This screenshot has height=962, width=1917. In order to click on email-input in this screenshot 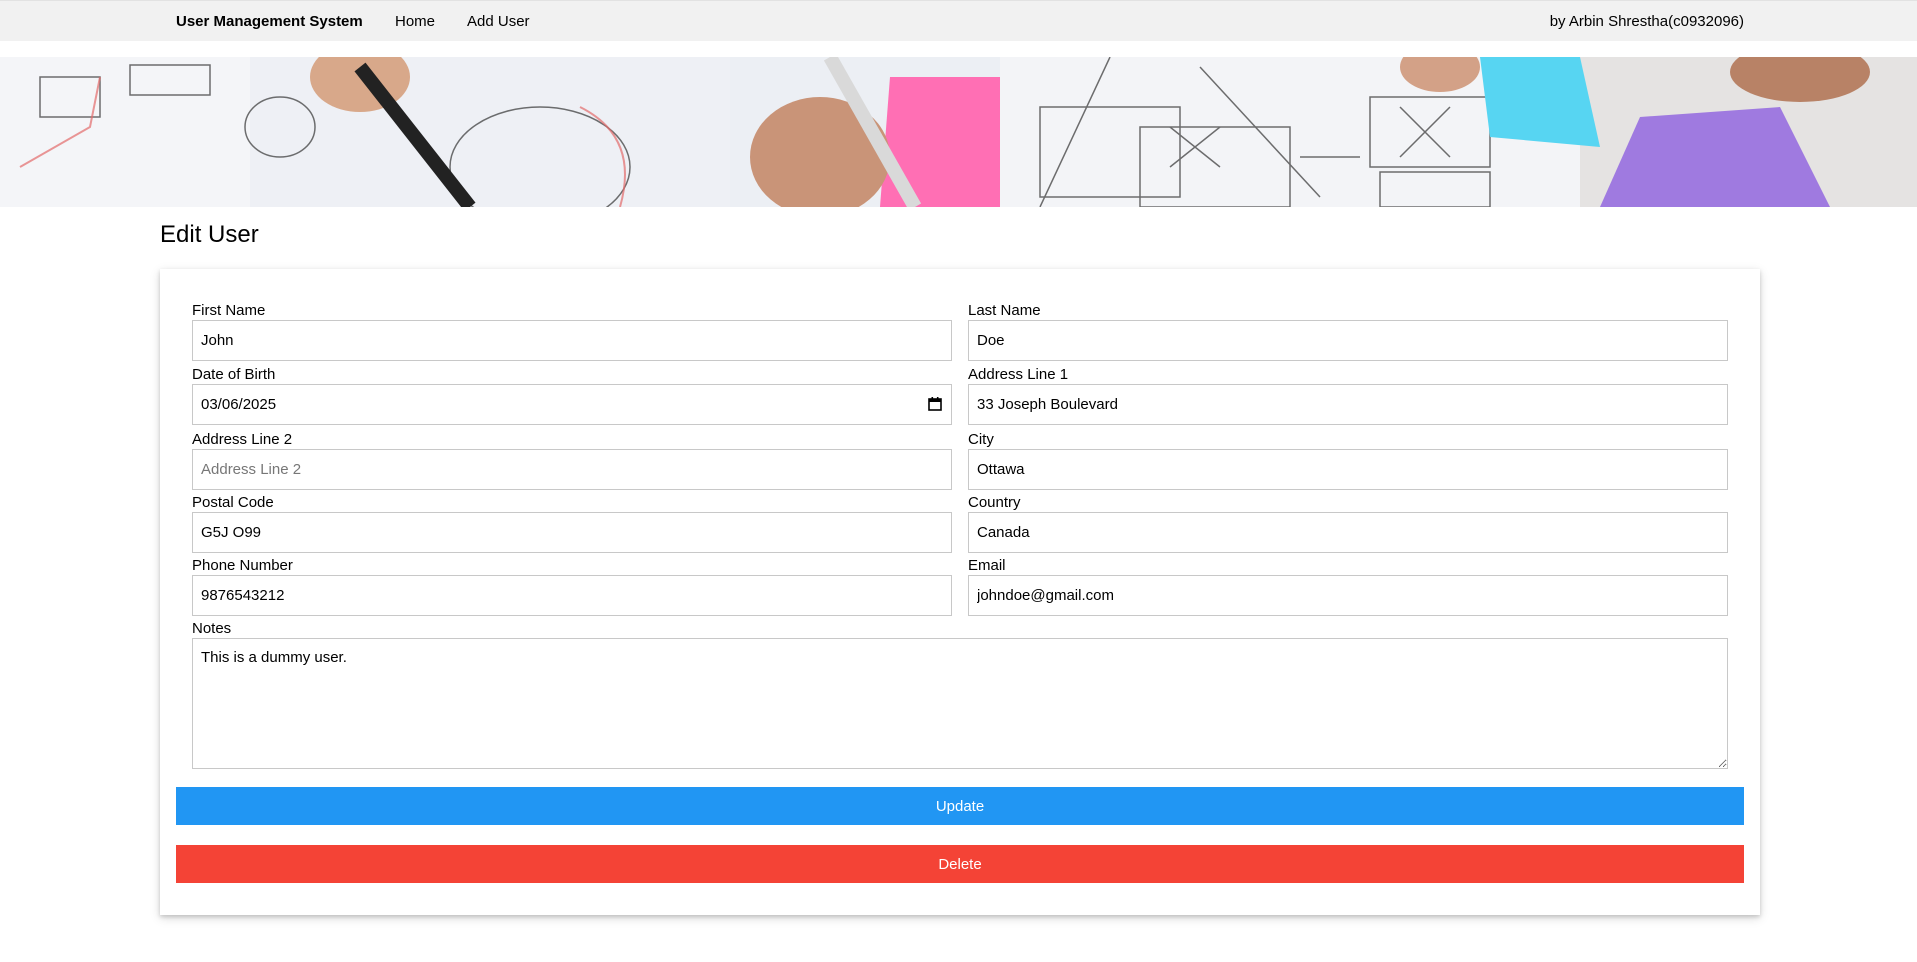, I will do `click(1348, 595)`.